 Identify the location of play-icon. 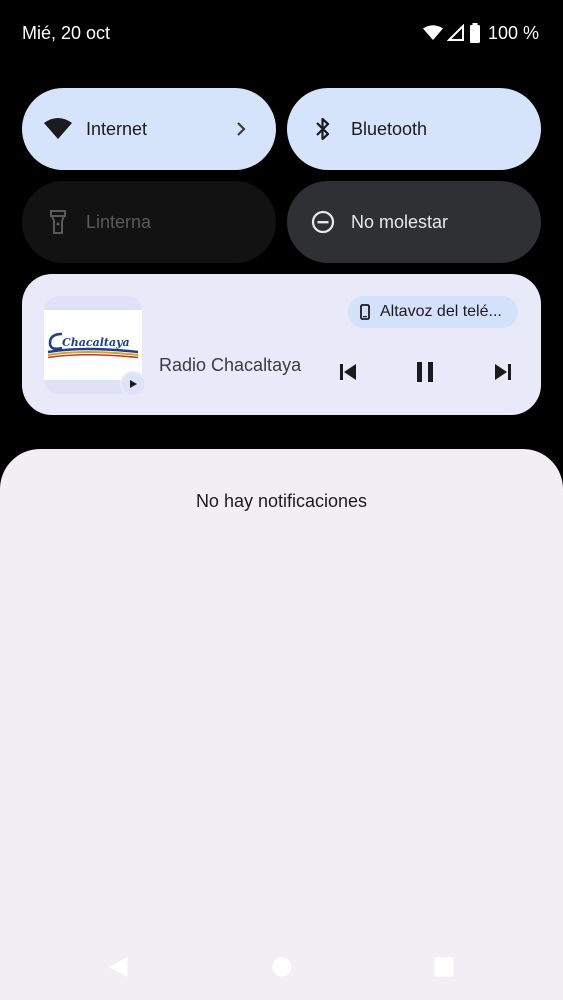
(133, 384).